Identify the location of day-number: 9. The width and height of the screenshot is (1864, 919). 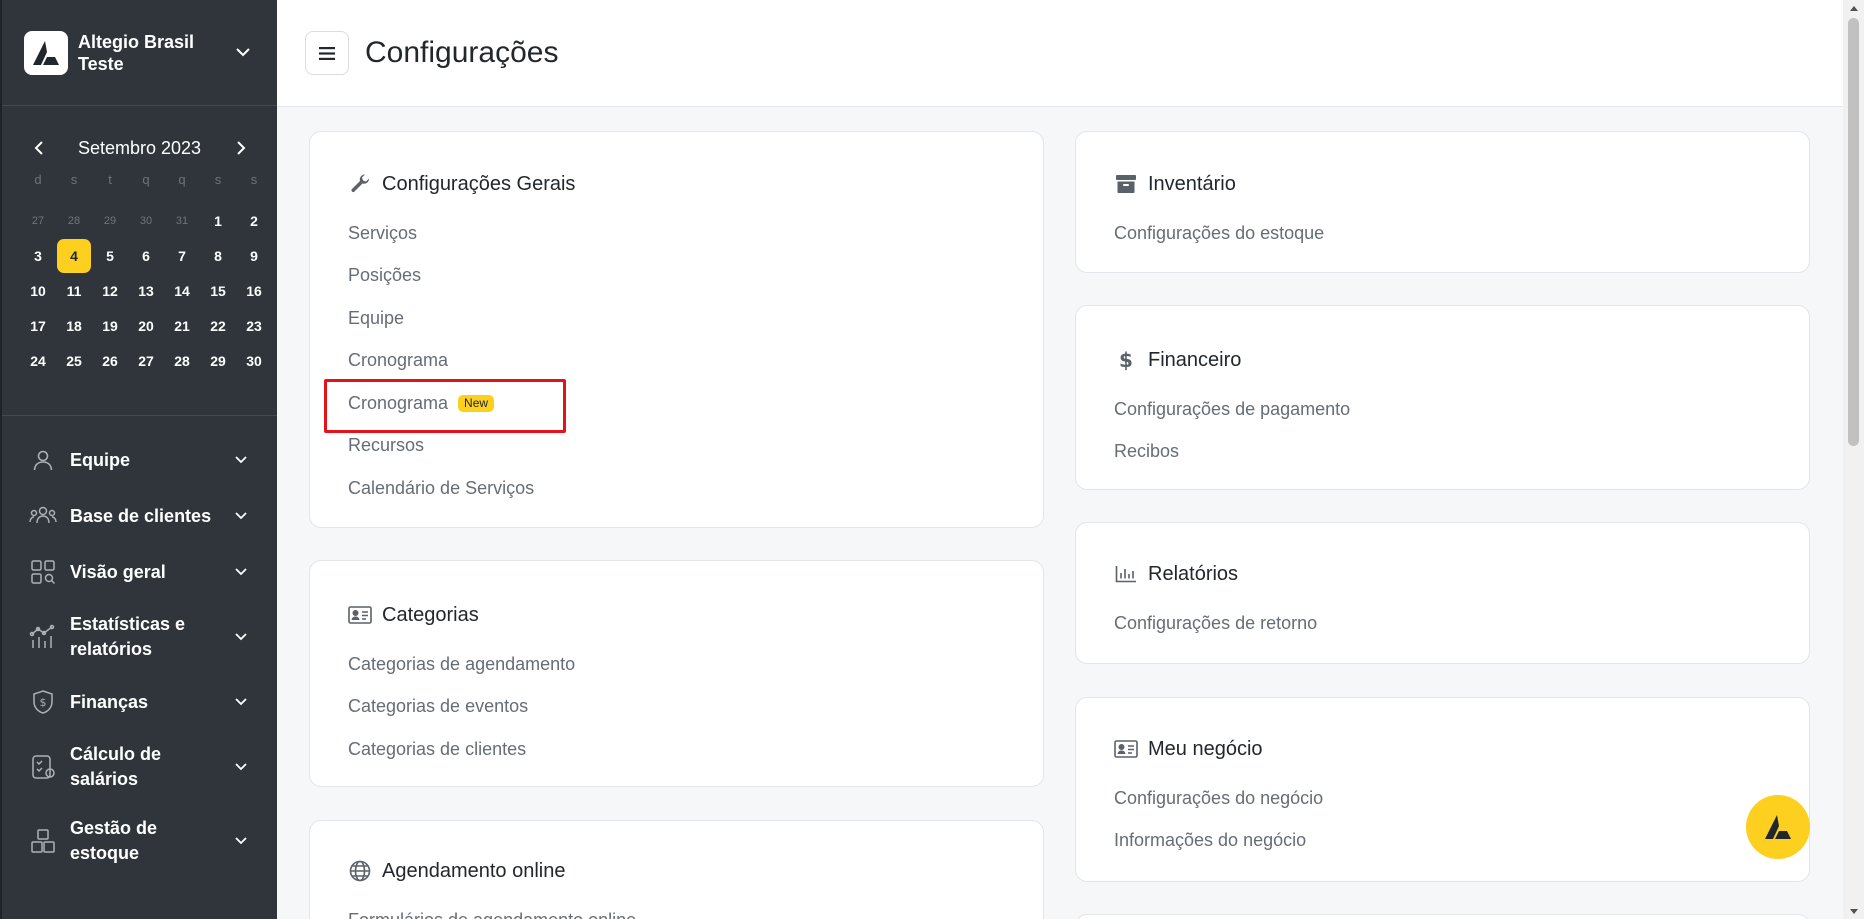
(254, 255).